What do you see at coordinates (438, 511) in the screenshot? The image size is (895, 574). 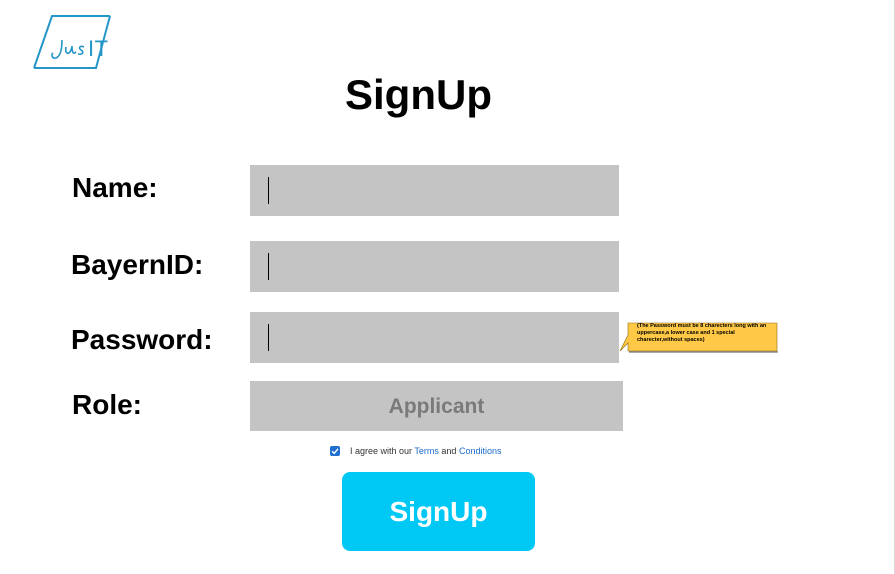 I see `signup-button: SignUp` at bounding box center [438, 511].